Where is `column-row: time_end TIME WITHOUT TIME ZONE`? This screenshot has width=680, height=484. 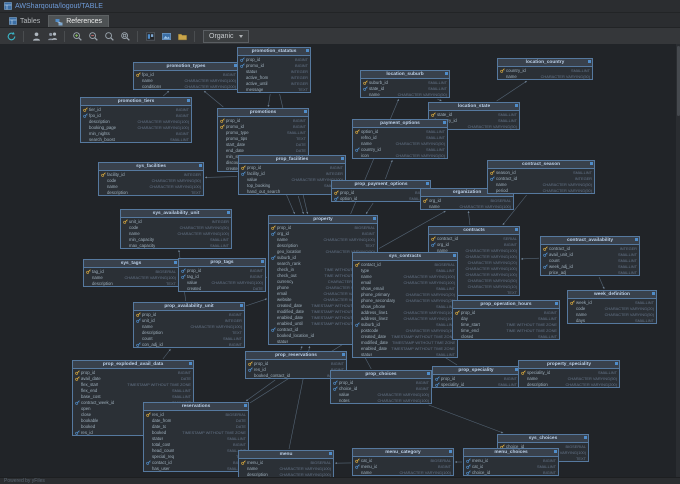
column-row: time_end TIME WITHOUT TIME ZONE is located at coordinates (506, 330).